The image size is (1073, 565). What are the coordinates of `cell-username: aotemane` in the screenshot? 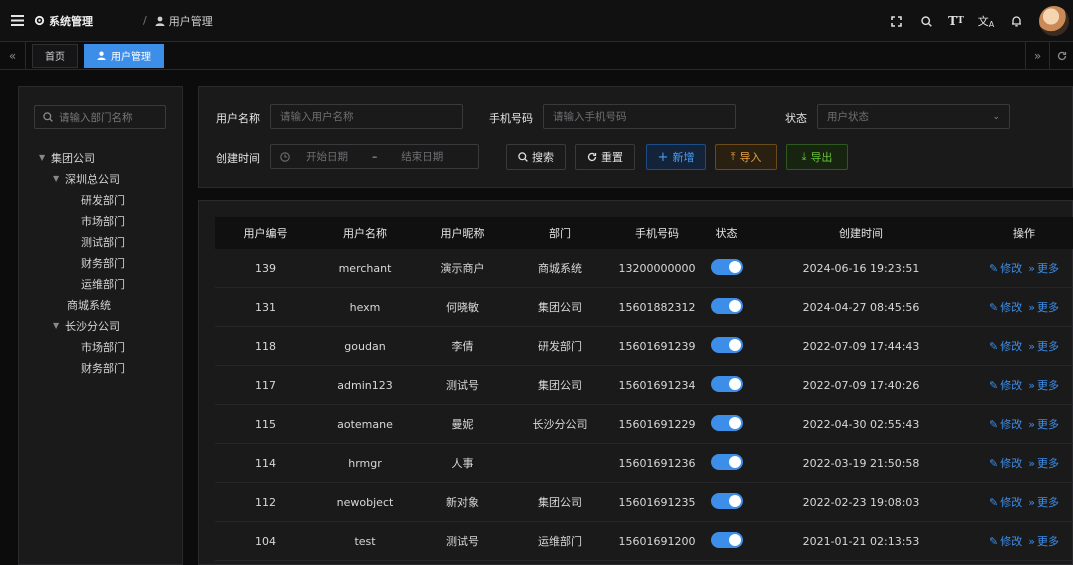 It's located at (365, 424).